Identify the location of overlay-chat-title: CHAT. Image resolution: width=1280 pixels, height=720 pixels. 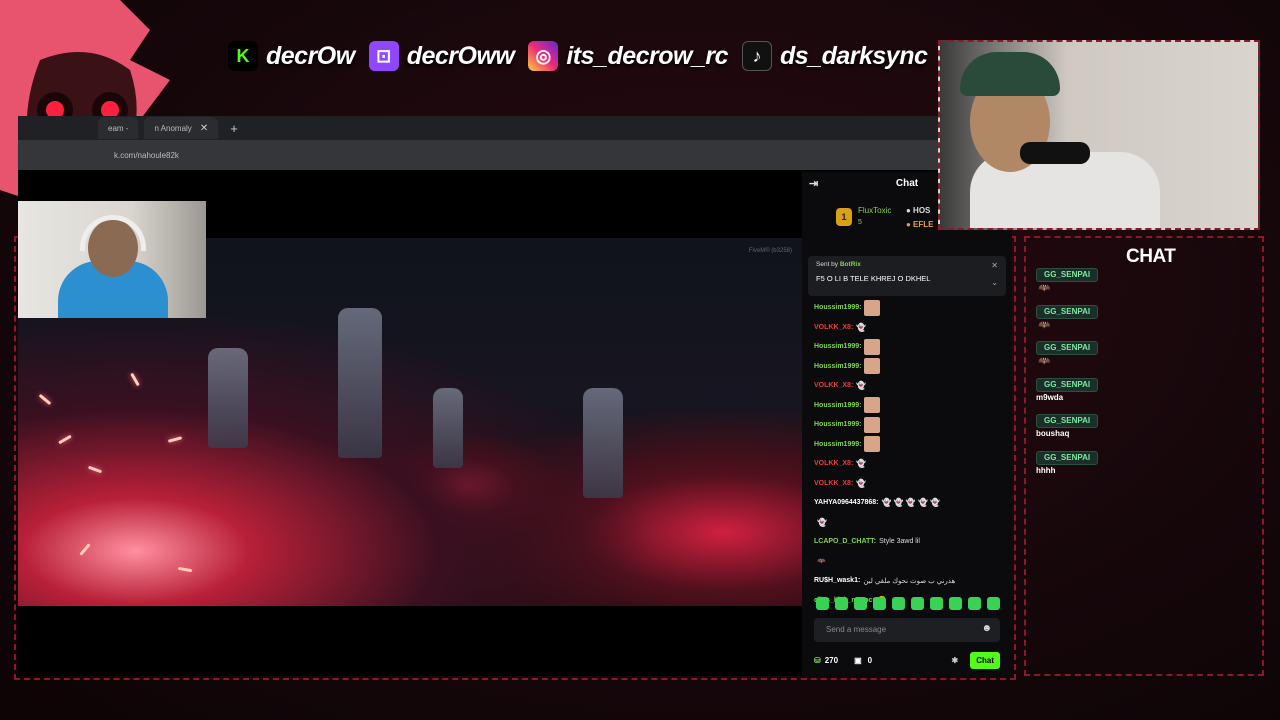
(1151, 256).